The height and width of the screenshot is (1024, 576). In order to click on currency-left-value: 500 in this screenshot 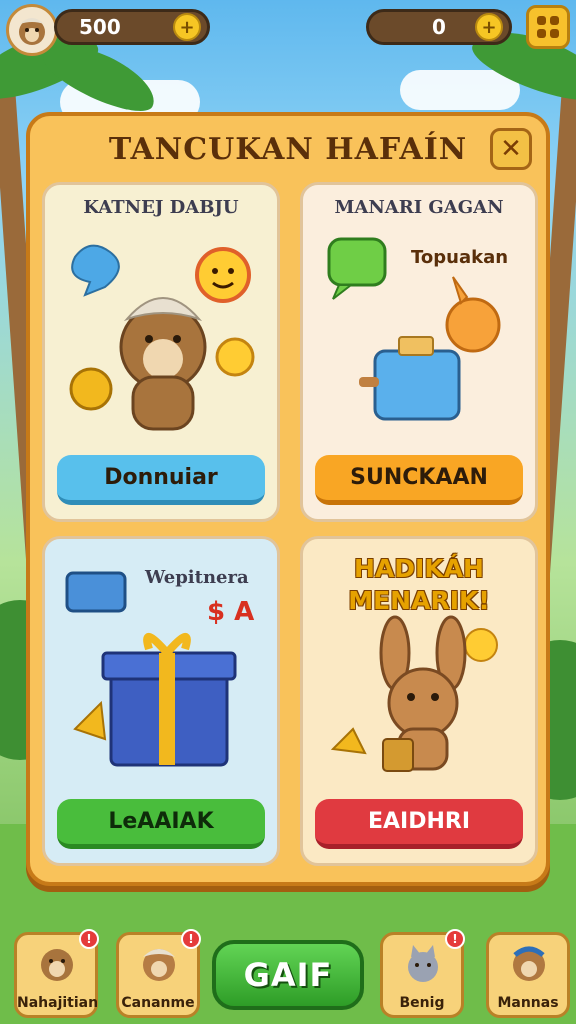, I will do `click(100, 27)`.